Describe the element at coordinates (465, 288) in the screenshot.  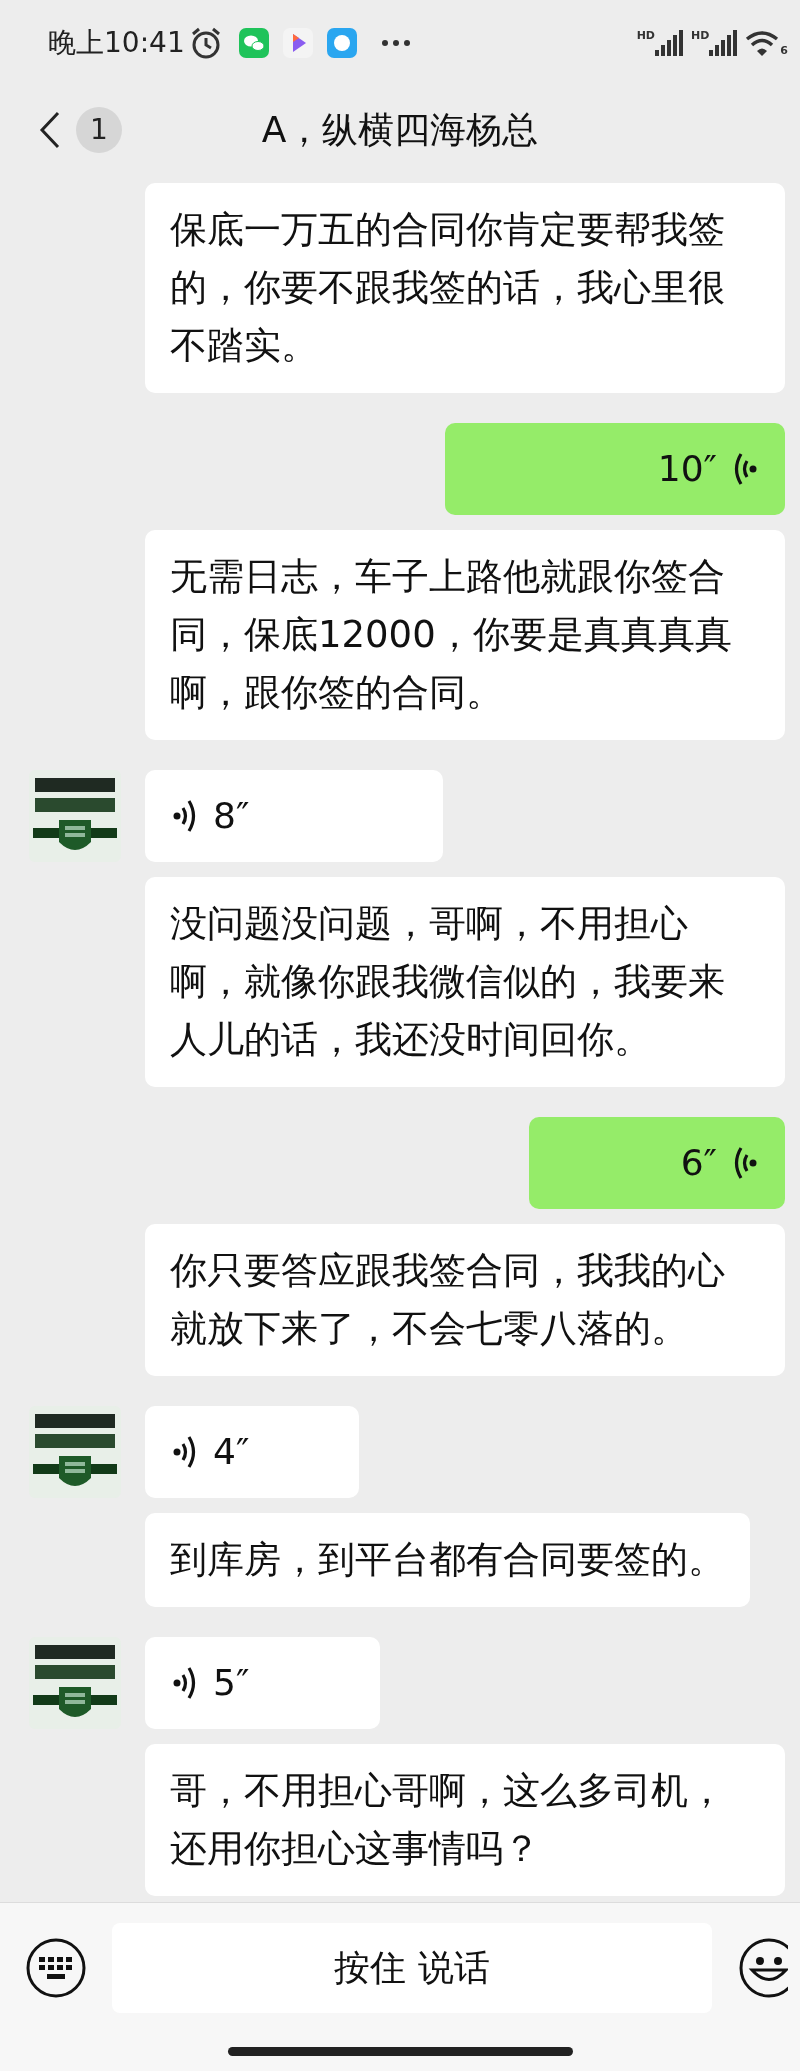
I see `message-bubble: 保底一万五的合同你肯定要帮我签的，你要不跟我签的话，我心里很不踏实。` at that location.